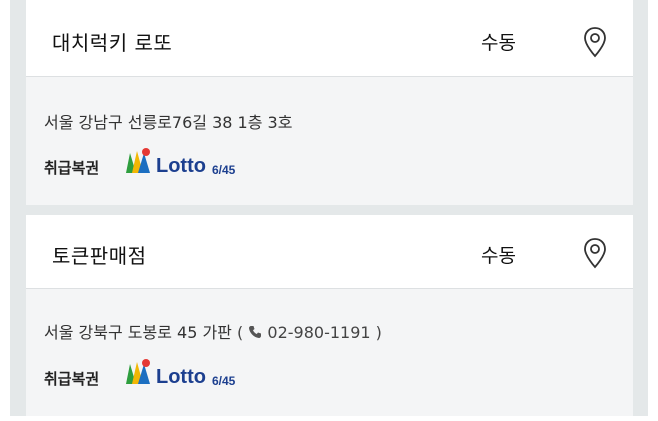 This screenshot has width=658, height=421. What do you see at coordinates (329, 418) in the screenshot?
I see `page-bottom-edge` at bounding box center [329, 418].